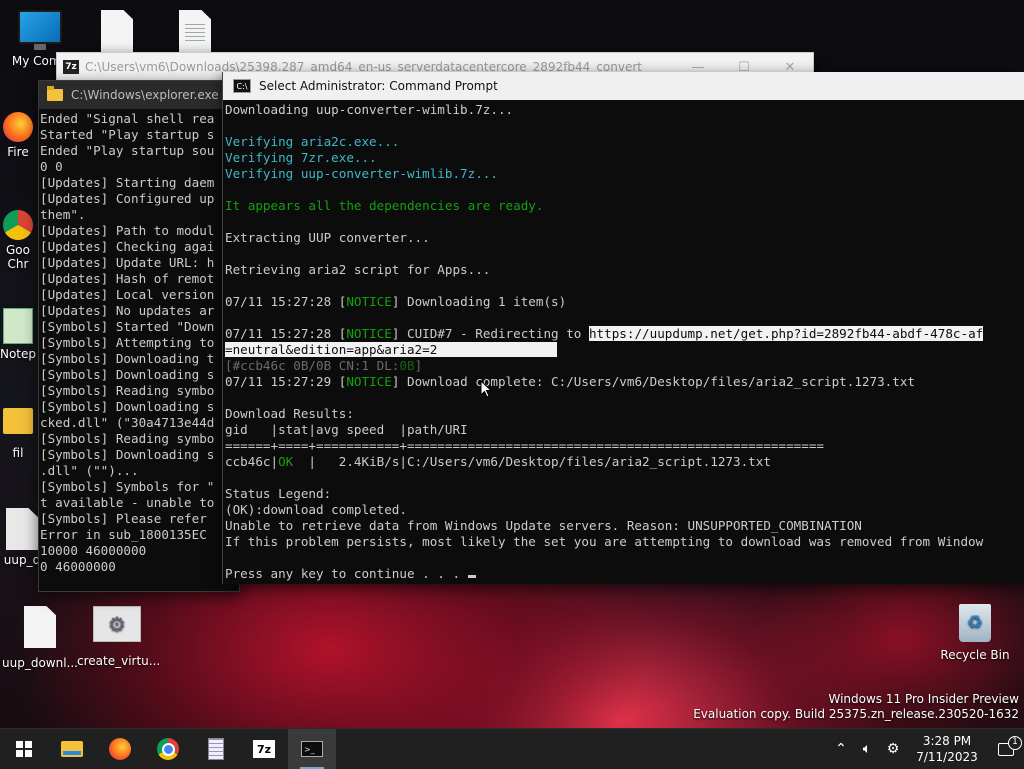 The width and height of the screenshot is (1024, 769). I want to click on console-line: them"., so click(63, 214).